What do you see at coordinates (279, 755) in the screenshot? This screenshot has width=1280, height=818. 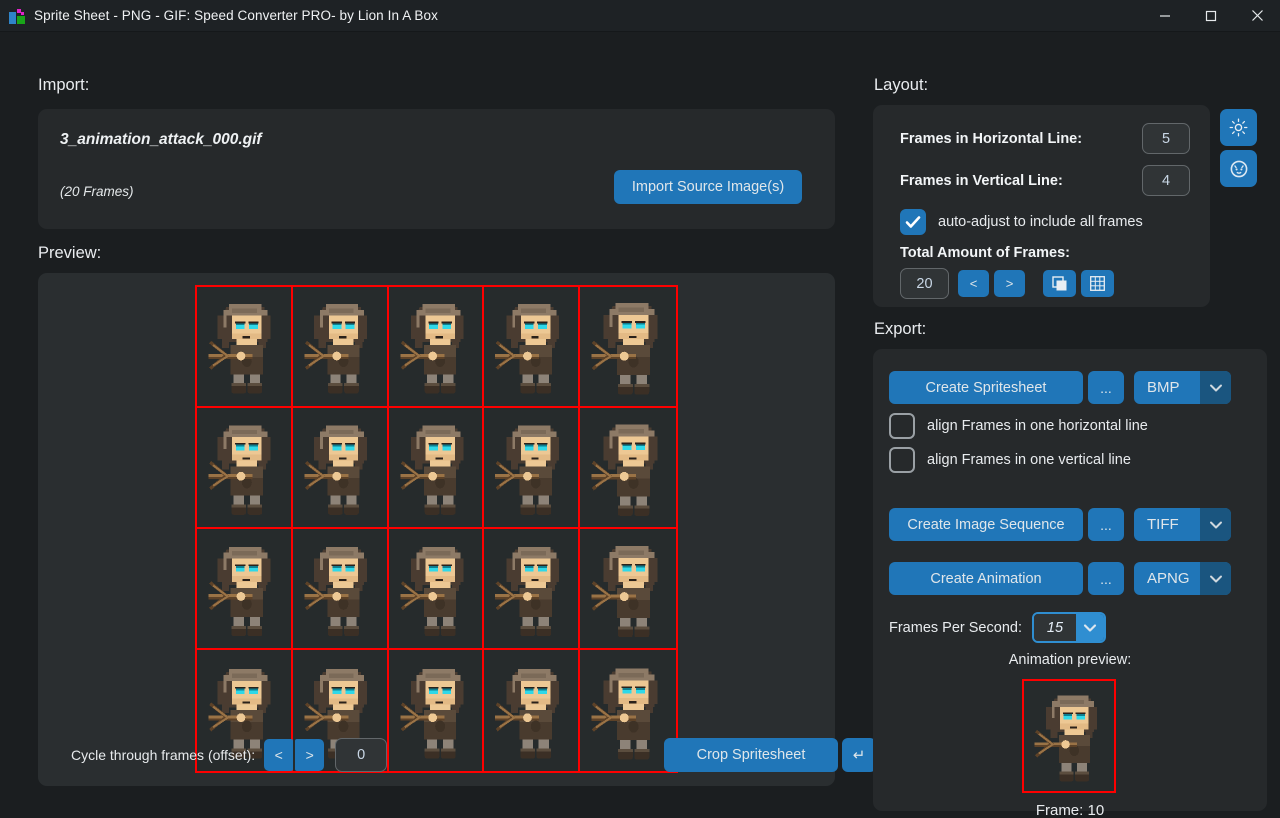 I see `cycle-prev-button: <` at bounding box center [279, 755].